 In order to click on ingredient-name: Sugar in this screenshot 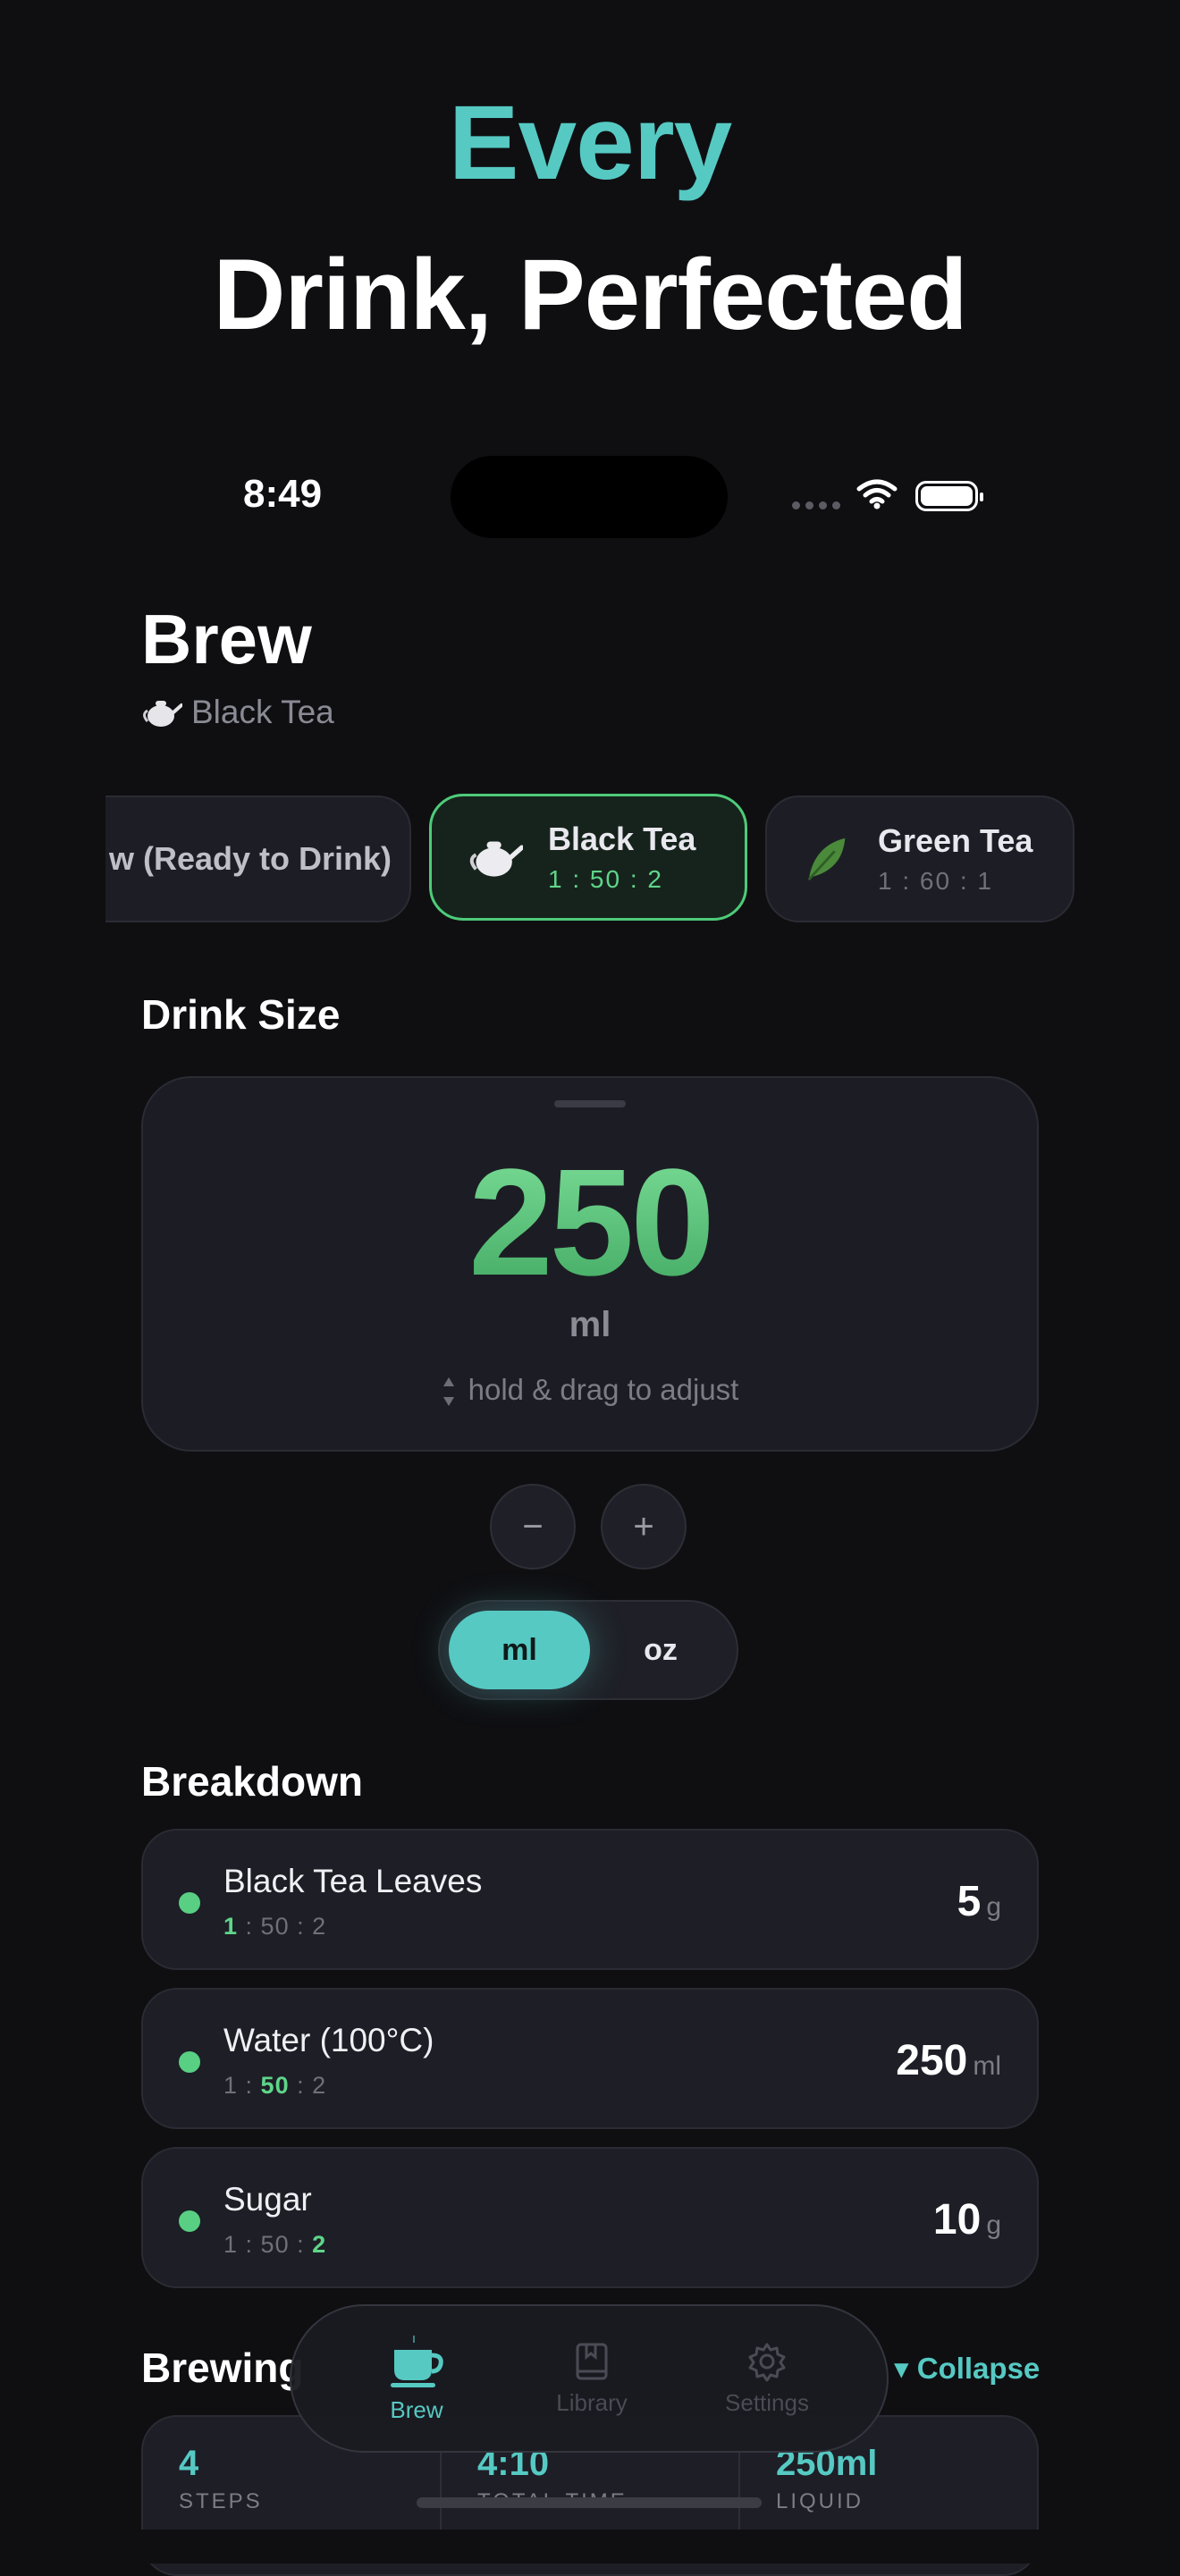, I will do `click(267, 2200)`.